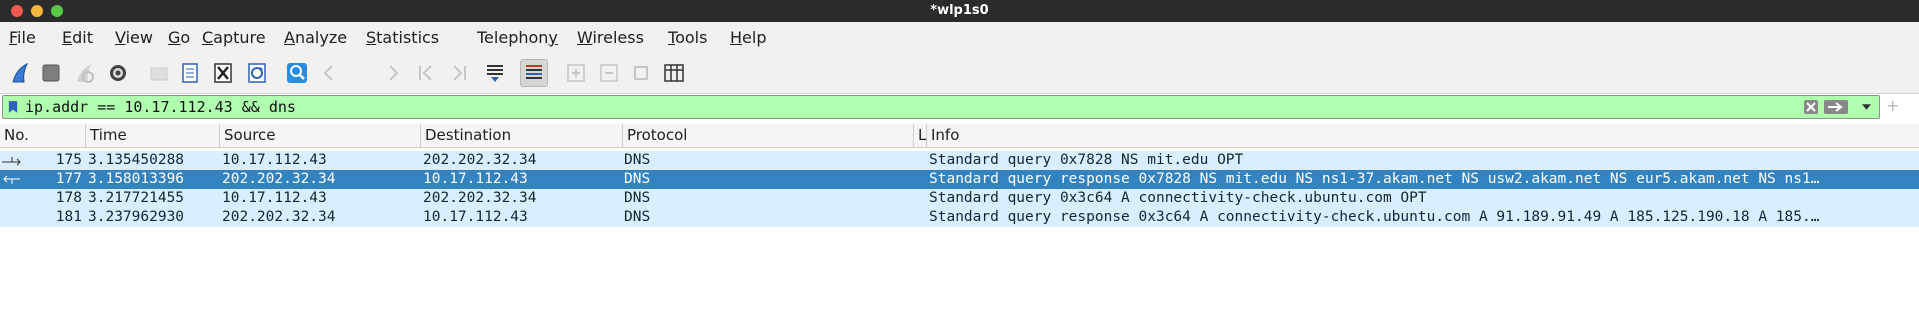 This screenshot has height=320, width=1919. What do you see at coordinates (68, 160) in the screenshot?
I see `packet-number: 175` at bounding box center [68, 160].